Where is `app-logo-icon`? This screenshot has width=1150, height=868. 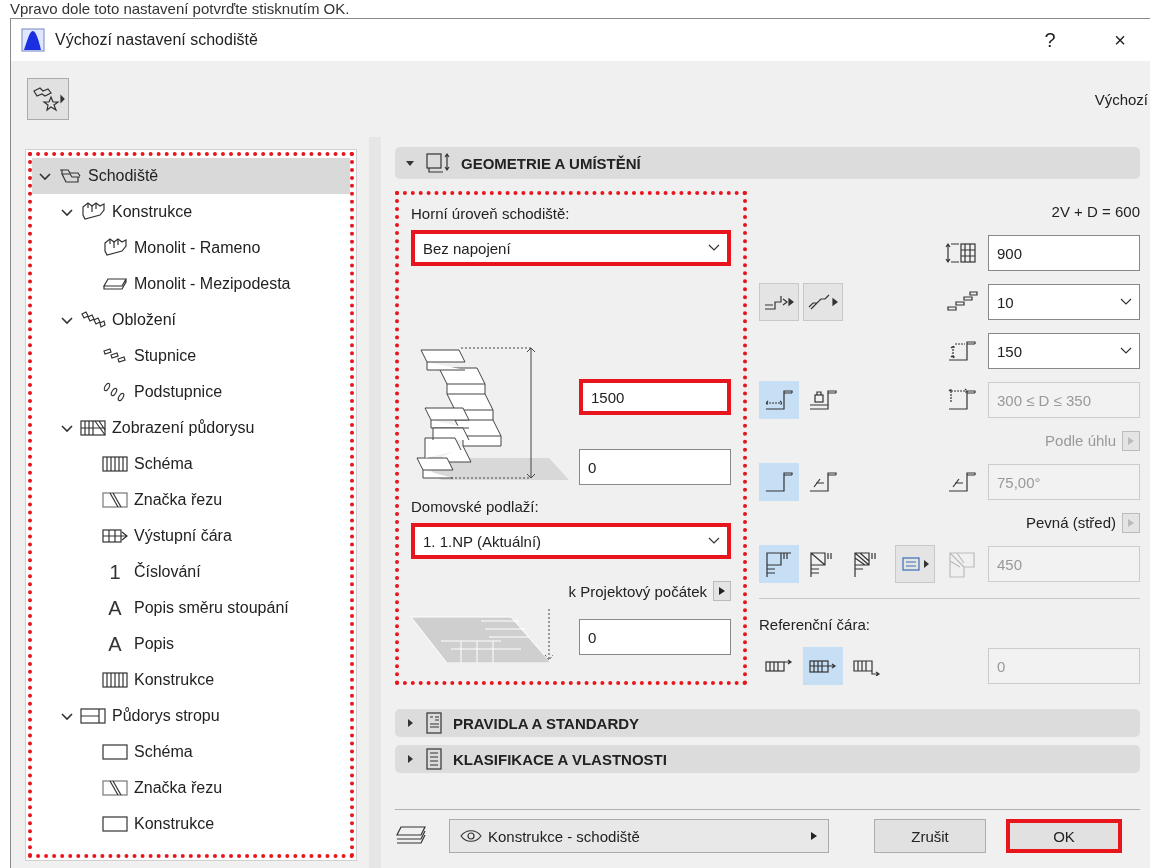 app-logo-icon is located at coordinates (33, 40).